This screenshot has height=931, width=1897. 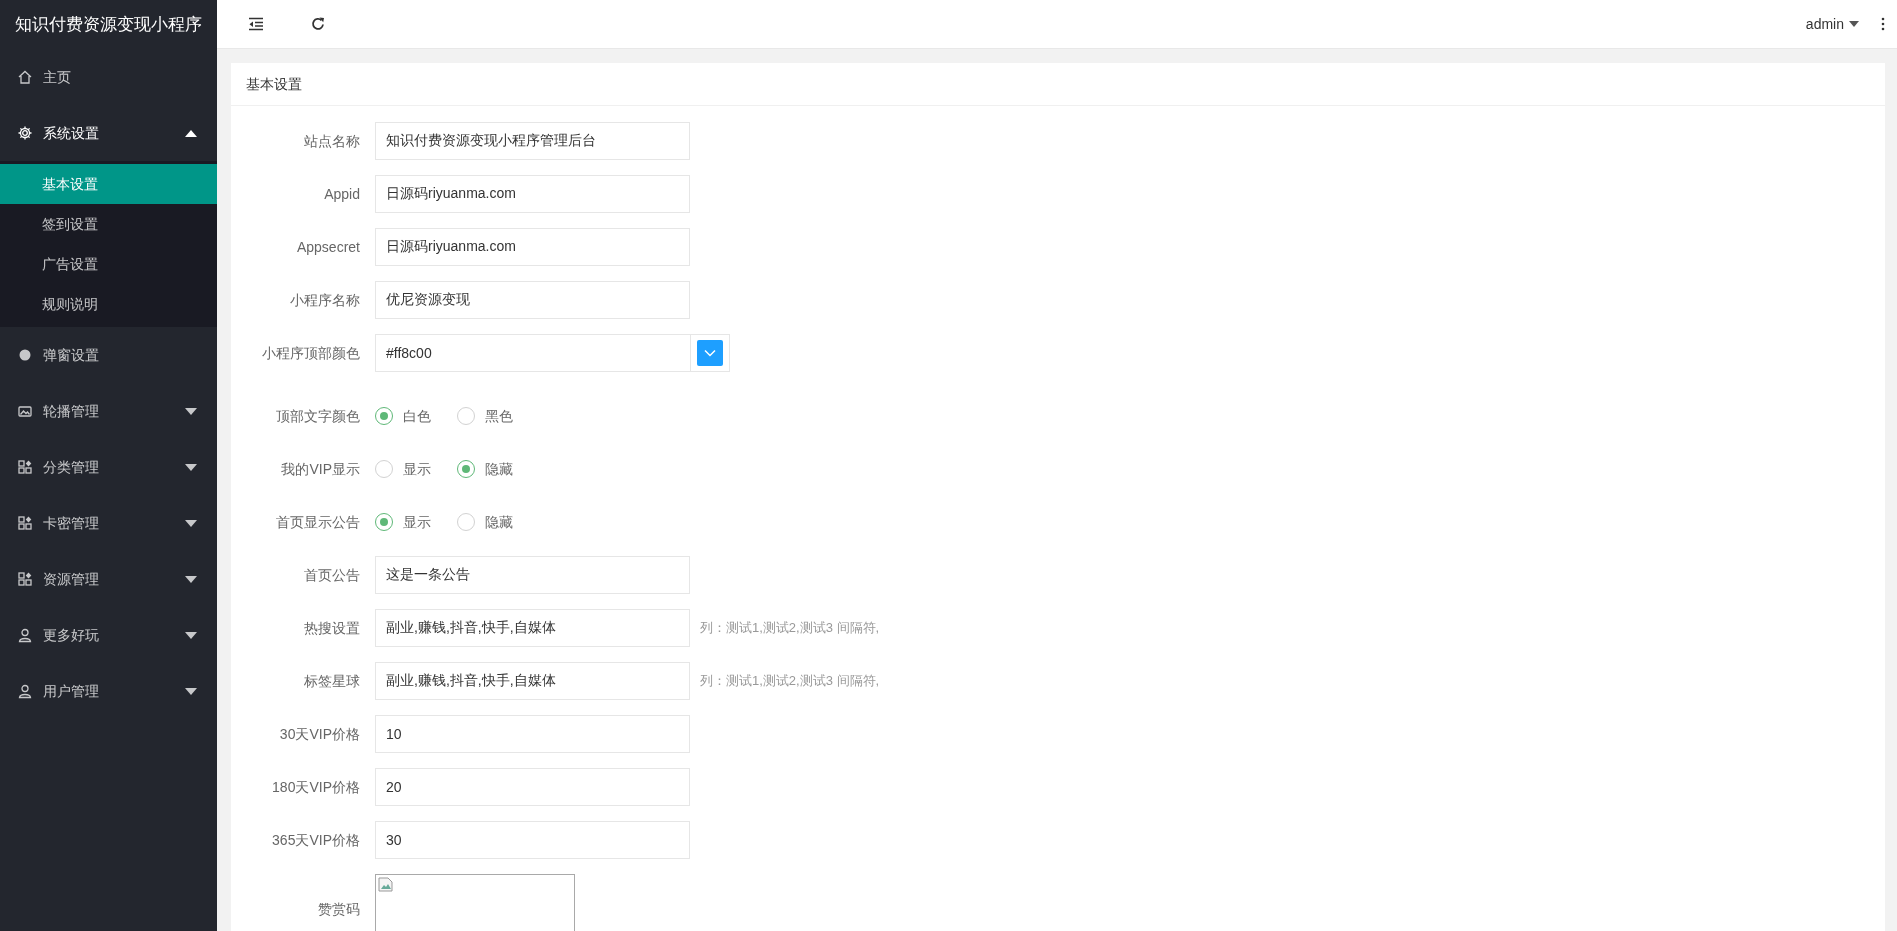 I want to click on input-field: 10, so click(x=532, y=734).